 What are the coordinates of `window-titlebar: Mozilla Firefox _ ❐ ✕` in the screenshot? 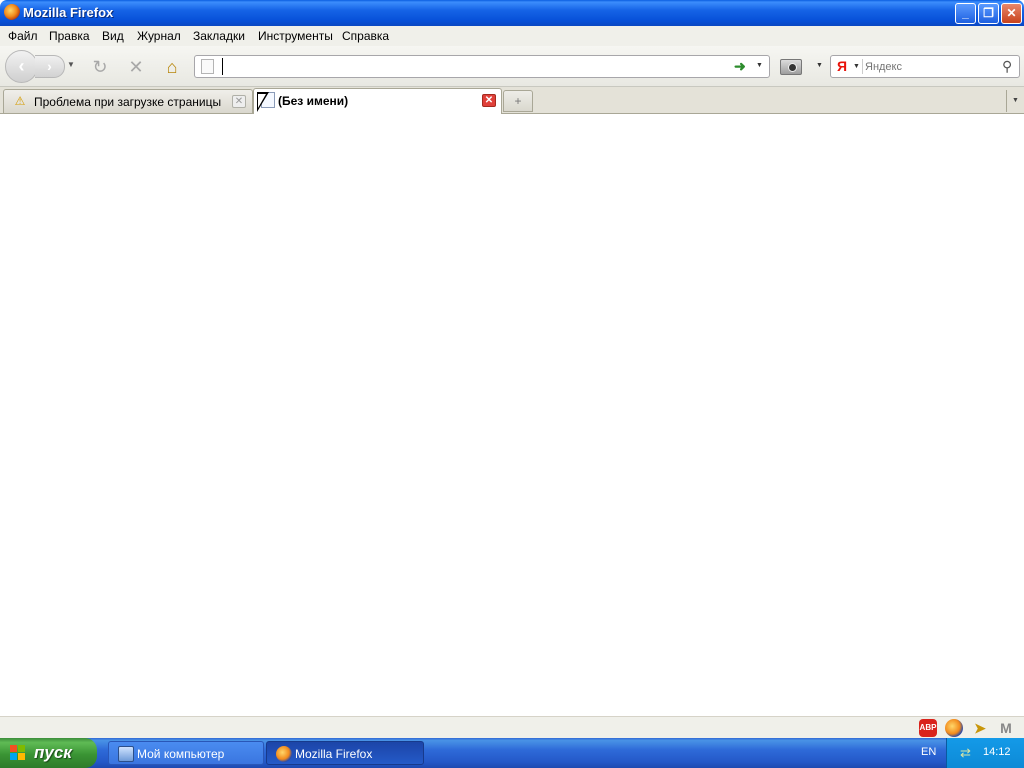 It's located at (512, 13).